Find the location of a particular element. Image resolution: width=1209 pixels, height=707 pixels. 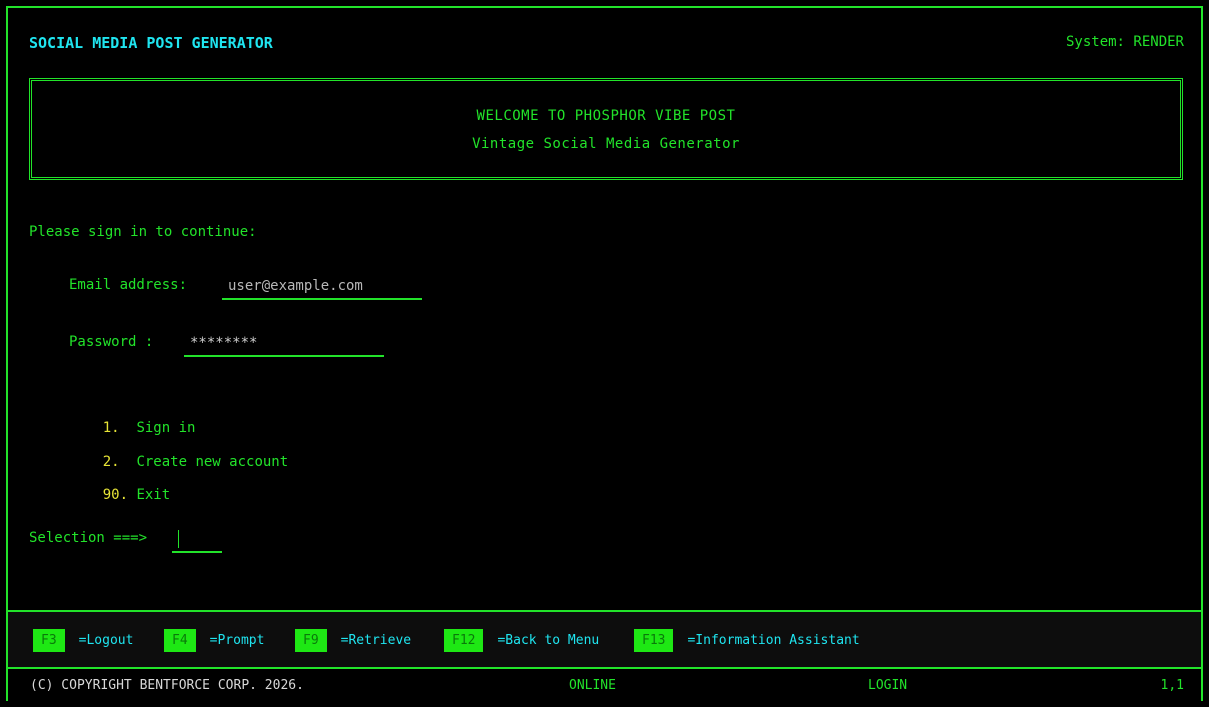

menu-item-label: Sign in is located at coordinates (166, 428).